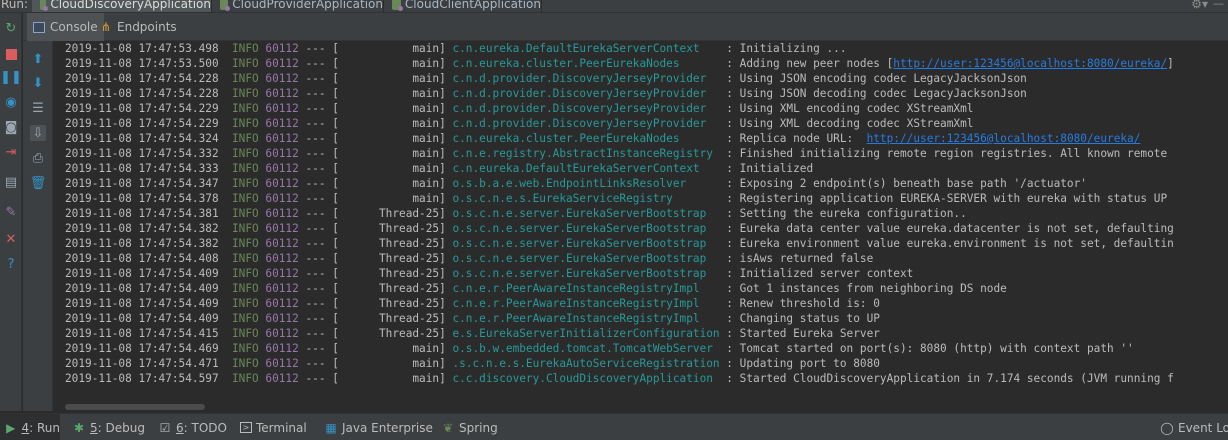 The width and height of the screenshot is (1228, 440). What do you see at coordinates (142, 123) in the screenshot?
I see `log-timestamp: 2019-11-08 17:47:54.229` at bounding box center [142, 123].